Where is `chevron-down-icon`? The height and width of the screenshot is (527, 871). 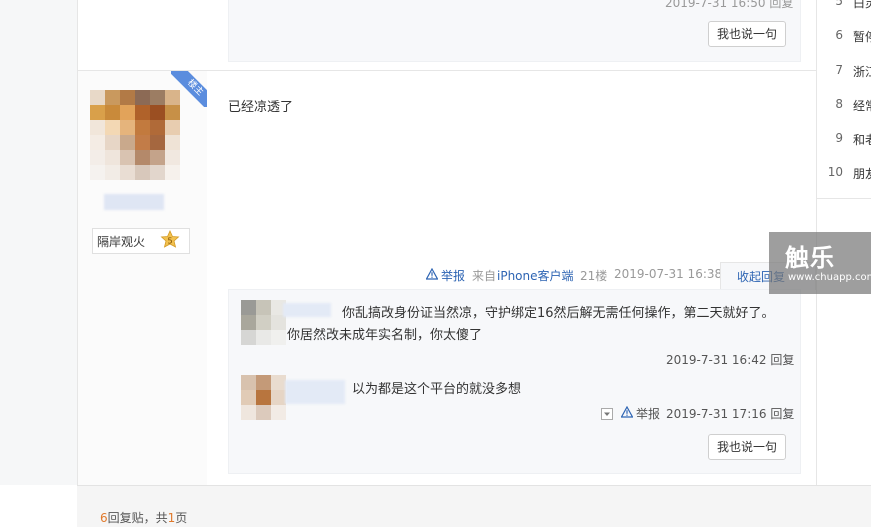 chevron-down-icon is located at coordinates (607, 414).